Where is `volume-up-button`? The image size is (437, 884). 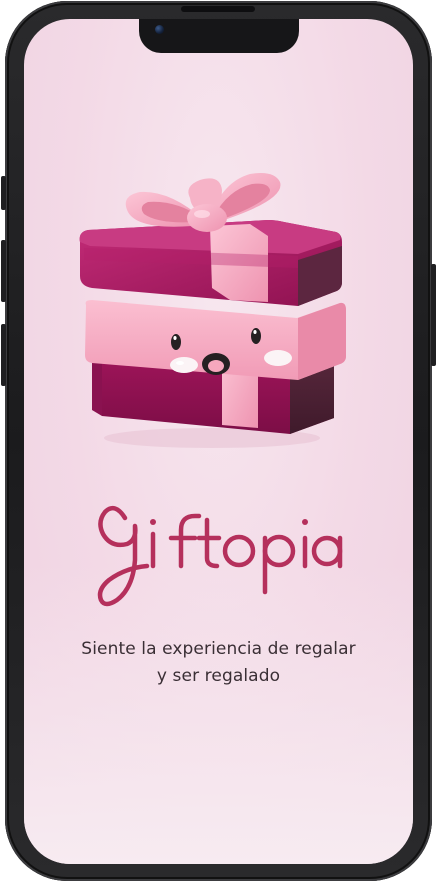 volume-up-button is located at coordinates (3, 271).